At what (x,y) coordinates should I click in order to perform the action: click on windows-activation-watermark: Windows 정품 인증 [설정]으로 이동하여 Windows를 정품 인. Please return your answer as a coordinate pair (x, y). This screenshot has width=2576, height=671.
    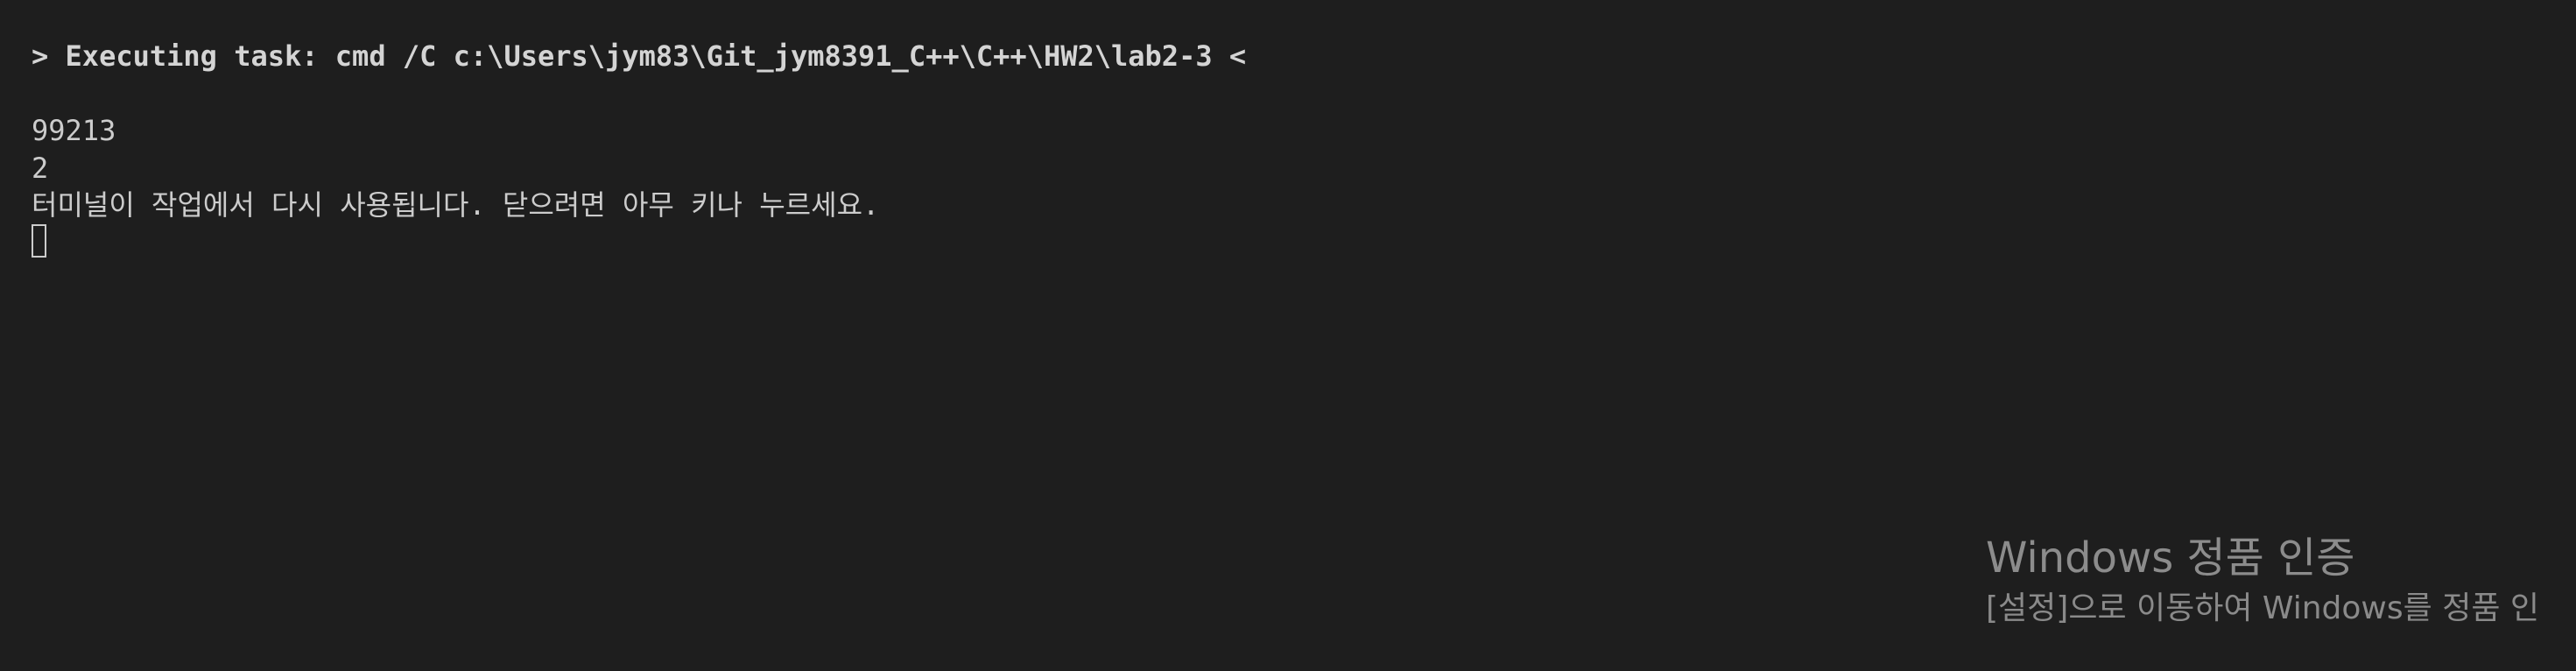
    Looking at the image, I should click on (2262, 581).